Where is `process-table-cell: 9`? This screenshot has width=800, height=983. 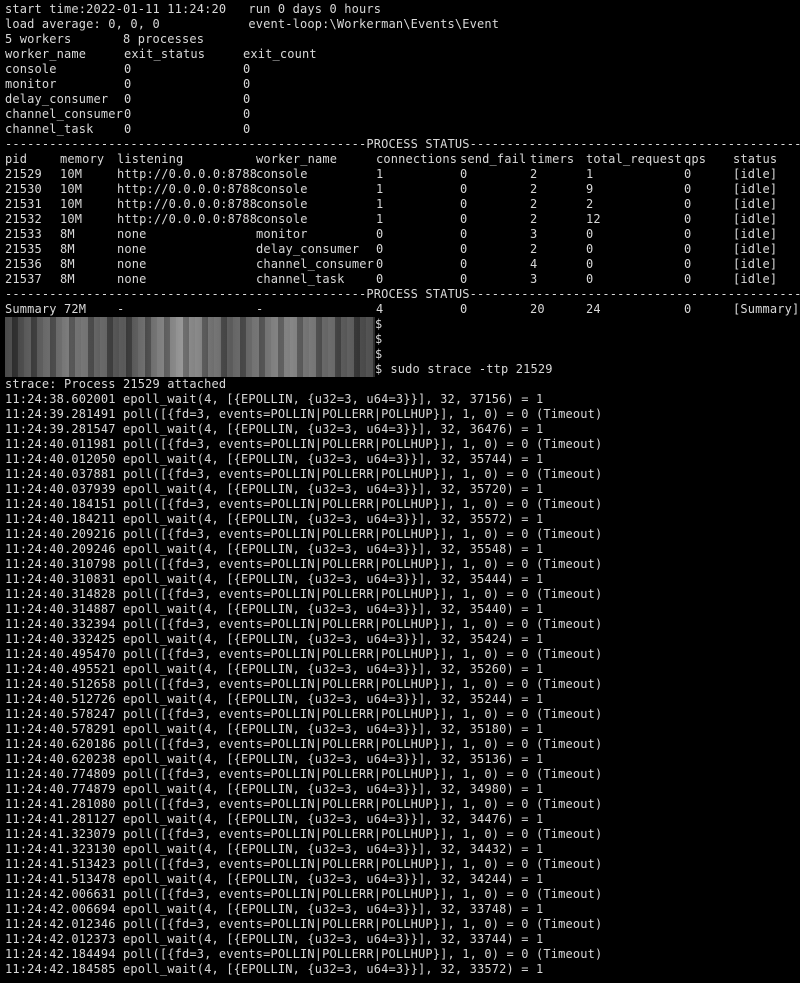 process-table-cell: 9 is located at coordinates (590, 189).